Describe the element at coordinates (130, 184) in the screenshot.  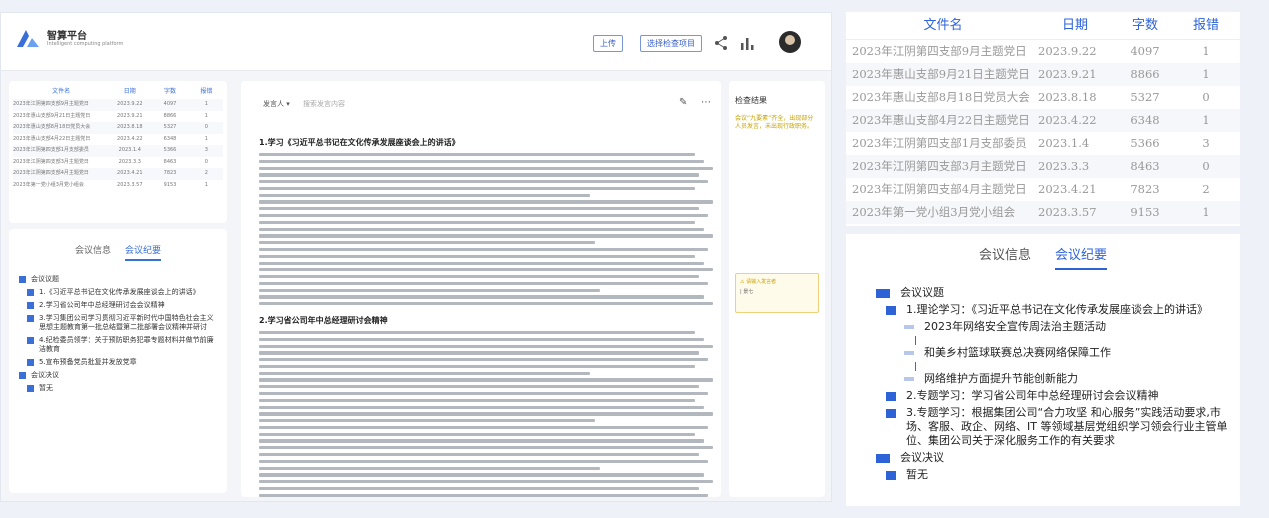
I see `cell-date: 2023.3.57` at that location.